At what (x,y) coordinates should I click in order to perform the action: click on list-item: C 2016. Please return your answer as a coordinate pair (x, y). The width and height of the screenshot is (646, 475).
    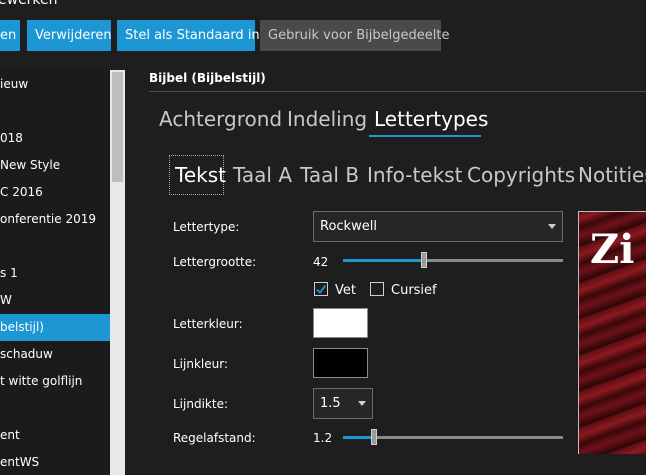
    Looking at the image, I should click on (55, 192).